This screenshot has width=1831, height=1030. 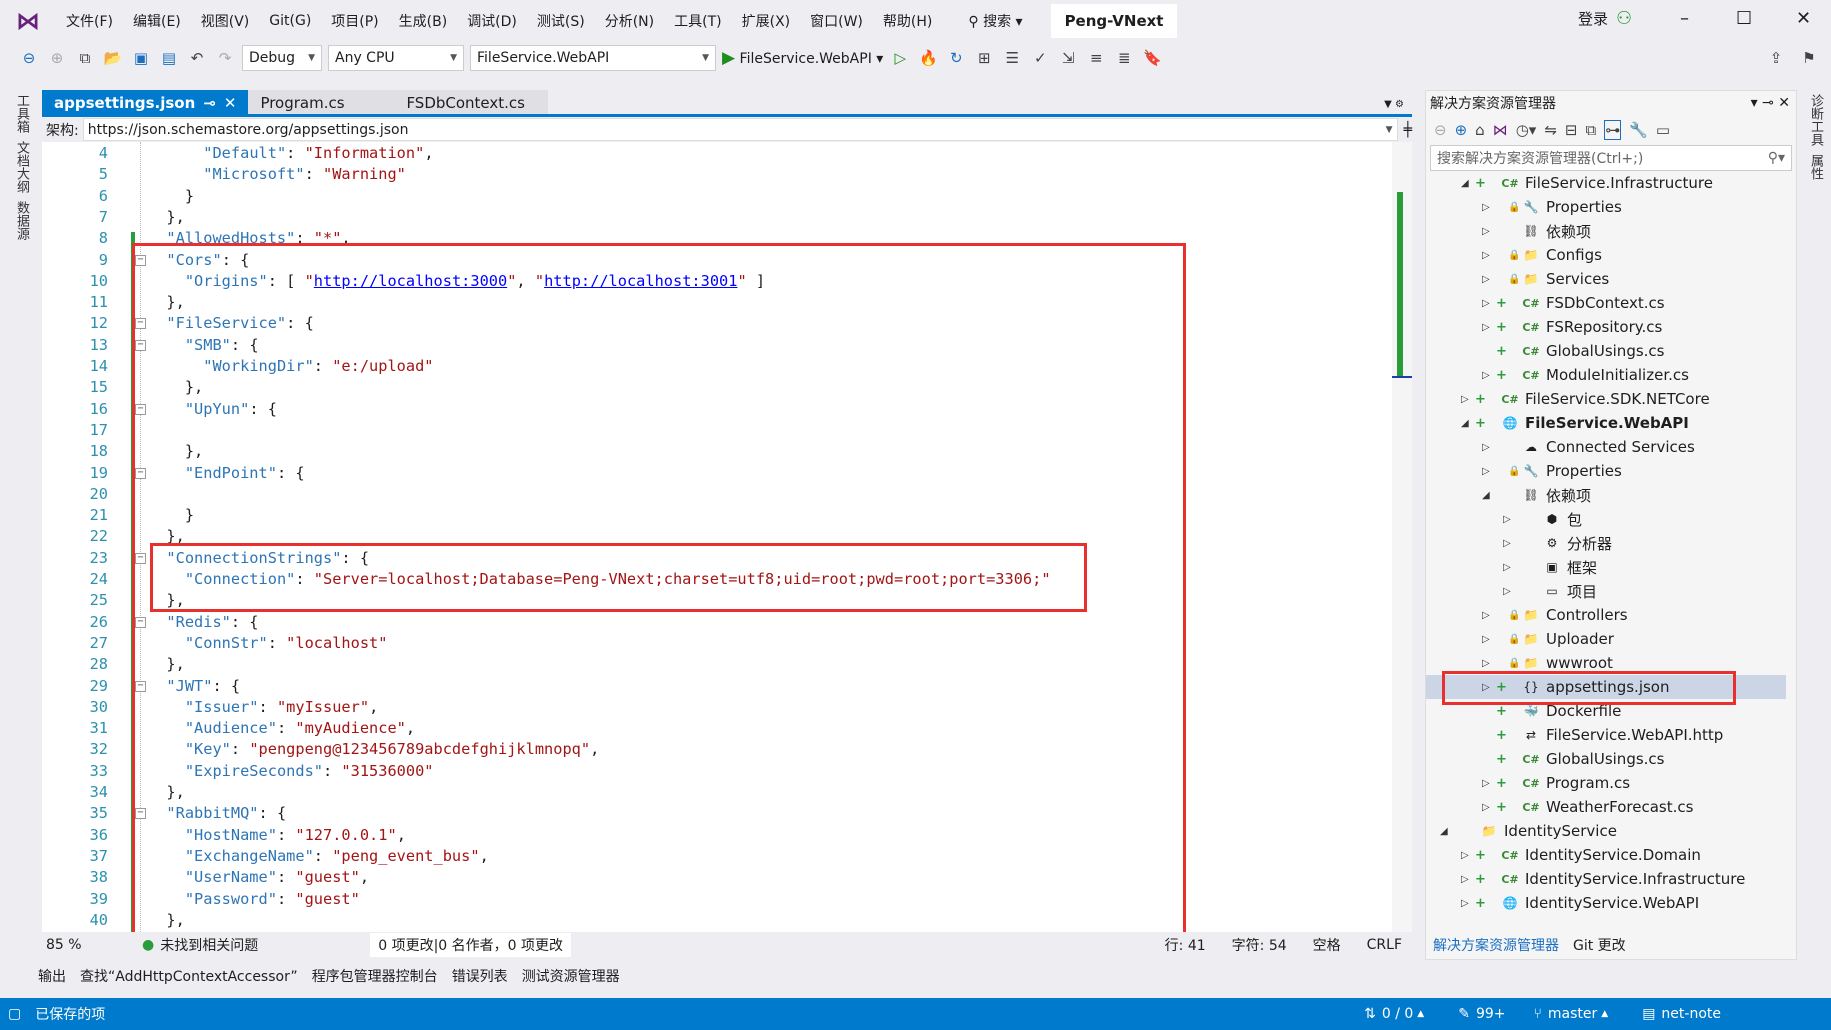 What do you see at coordinates (463, 103) in the screenshot?
I see `tab-fsdbcontext-cs: FSDbContext.cs` at bounding box center [463, 103].